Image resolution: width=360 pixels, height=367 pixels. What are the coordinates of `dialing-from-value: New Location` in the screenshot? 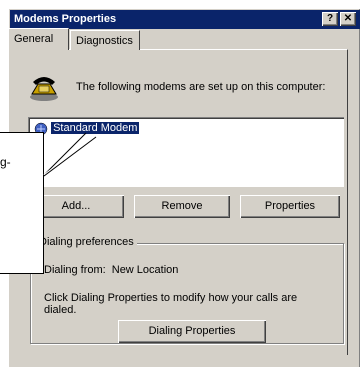 It's located at (145, 270).